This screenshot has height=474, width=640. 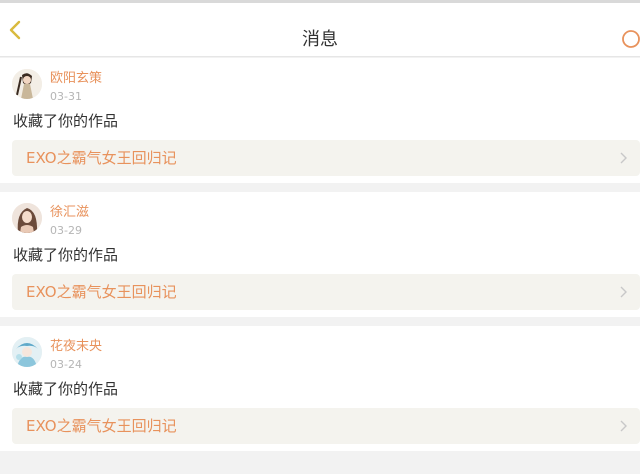 I want to click on message-date: 03-31, so click(x=66, y=96).